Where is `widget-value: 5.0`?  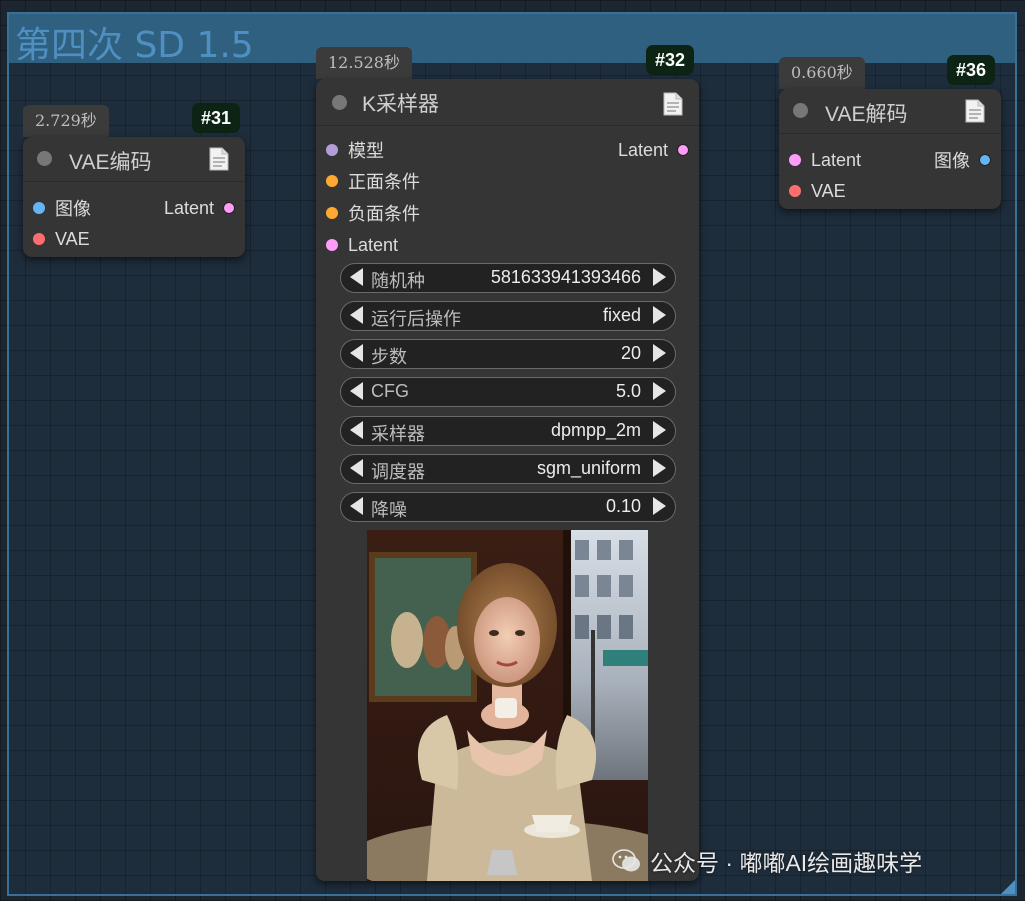 widget-value: 5.0 is located at coordinates (628, 391).